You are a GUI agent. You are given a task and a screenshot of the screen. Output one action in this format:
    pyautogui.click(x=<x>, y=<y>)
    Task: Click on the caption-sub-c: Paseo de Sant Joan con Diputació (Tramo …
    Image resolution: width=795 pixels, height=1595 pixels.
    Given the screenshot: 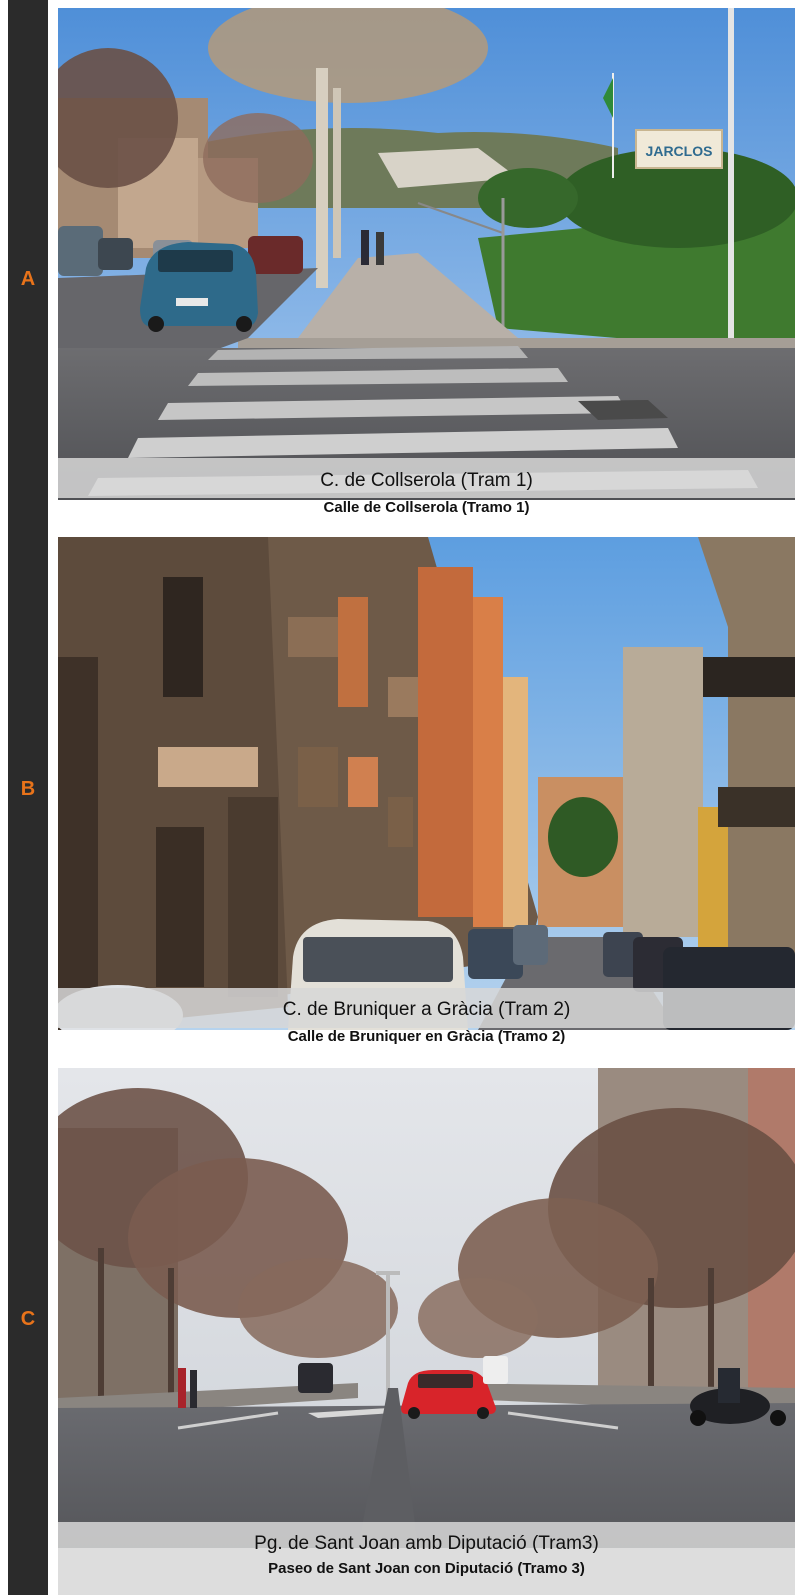 What is the action you would take?
    pyautogui.click(x=426, y=1568)
    